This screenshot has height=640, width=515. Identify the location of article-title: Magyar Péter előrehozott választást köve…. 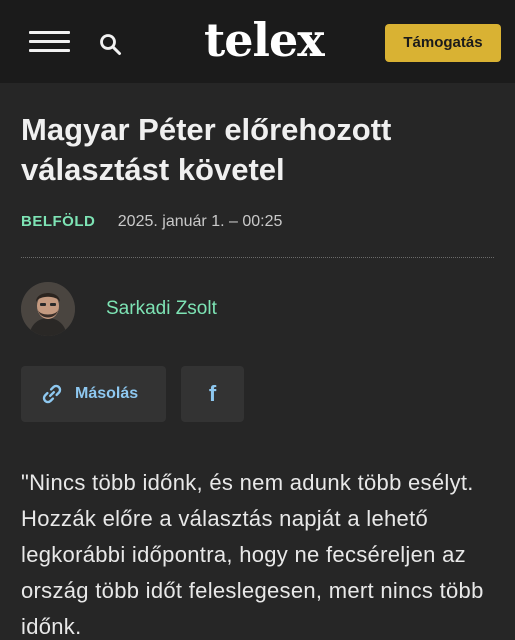
(206, 149).